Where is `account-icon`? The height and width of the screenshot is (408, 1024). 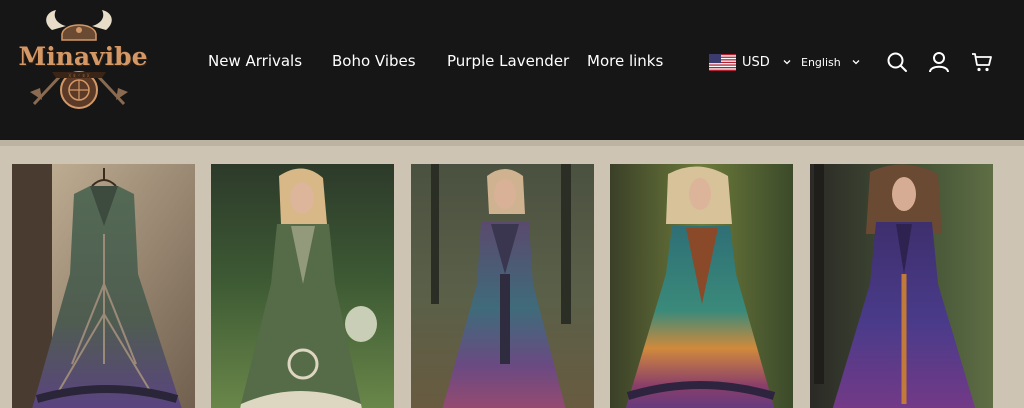
account-icon is located at coordinates (939, 62).